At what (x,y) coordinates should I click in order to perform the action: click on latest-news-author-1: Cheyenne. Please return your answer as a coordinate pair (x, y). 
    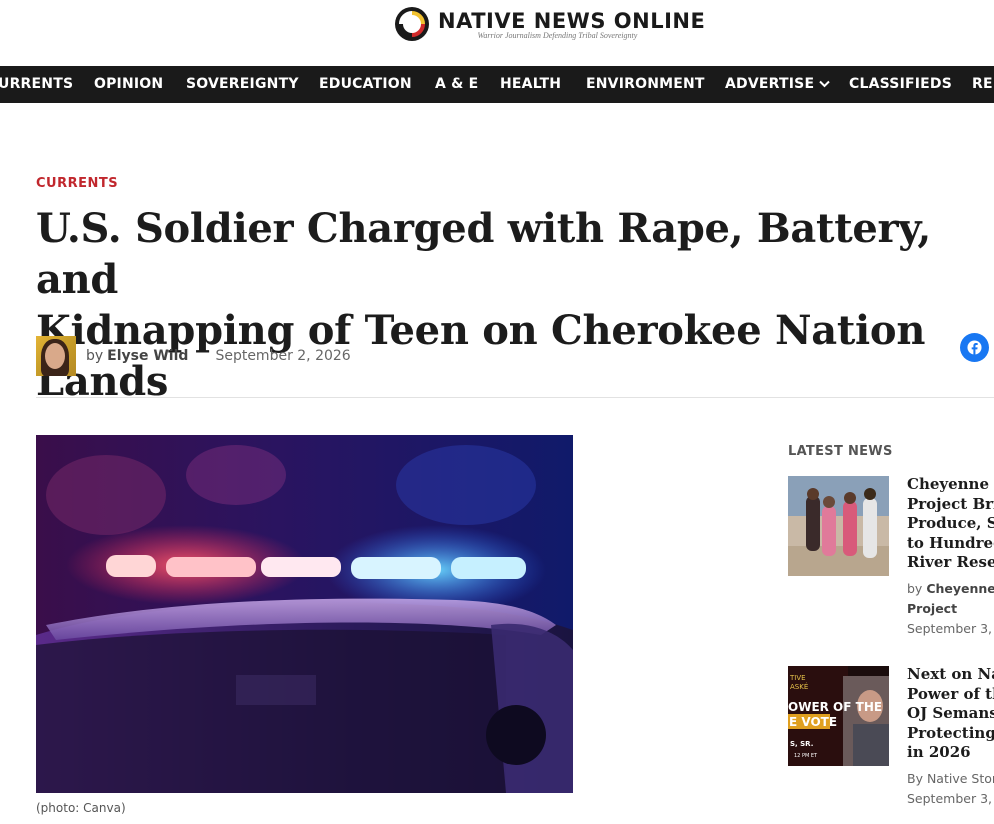
    Looking at the image, I should click on (960, 588).